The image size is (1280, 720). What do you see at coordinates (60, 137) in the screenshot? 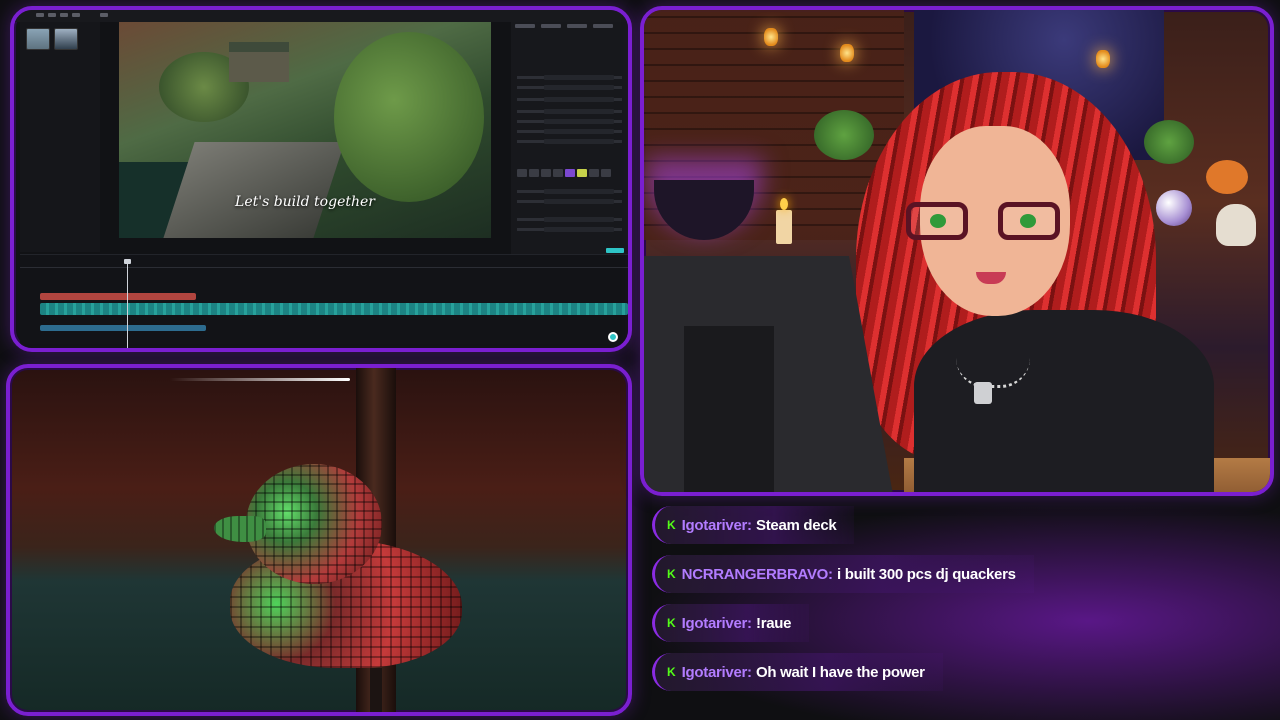
I see `media-library` at bounding box center [60, 137].